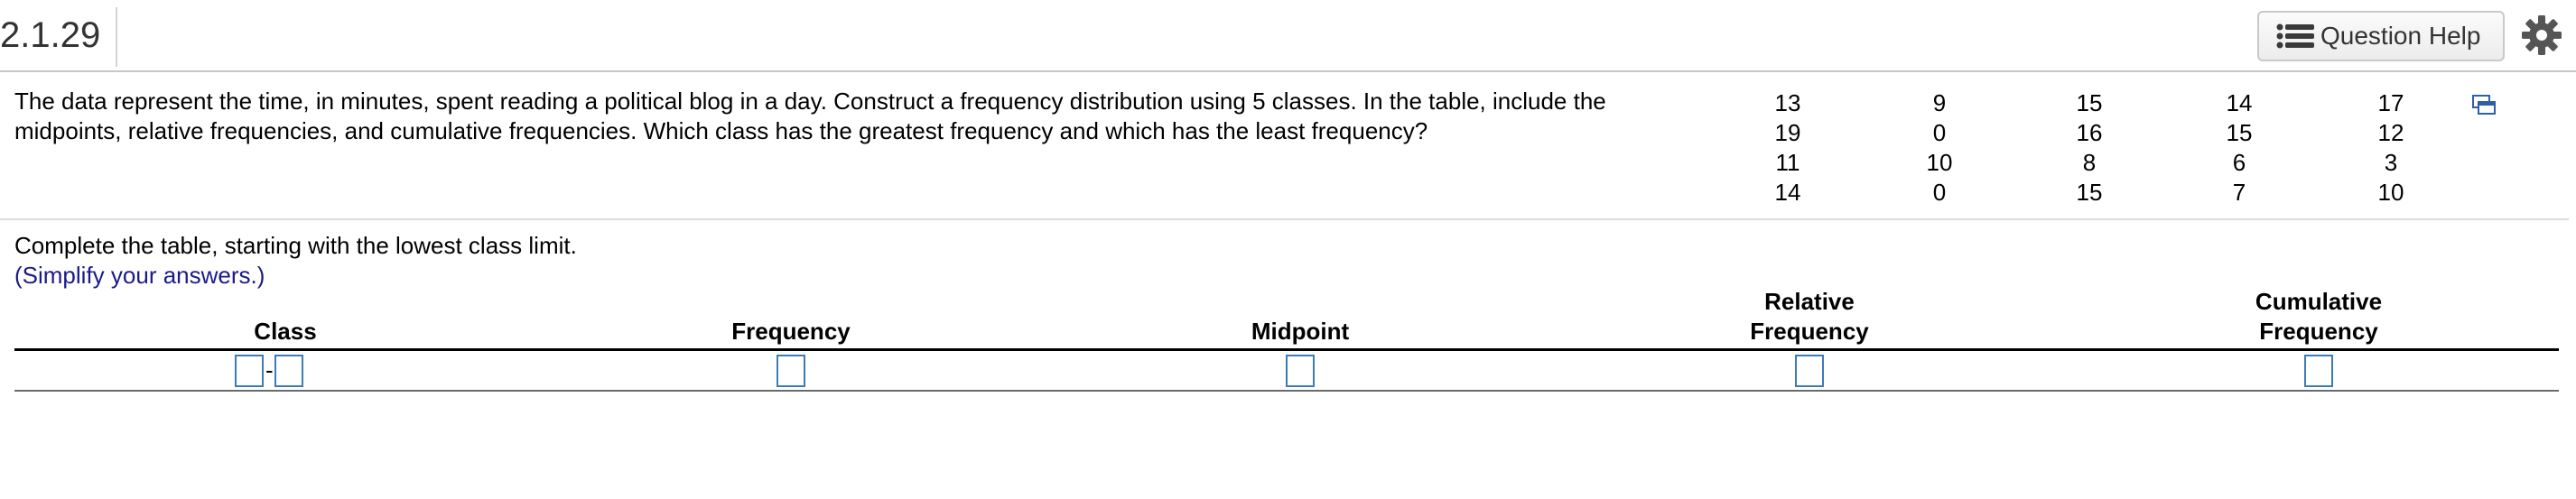 Image resolution: width=2576 pixels, height=499 pixels. Describe the element at coordinates (2390, 132) in the screenshot. I see `data-cell: 12` at that location.